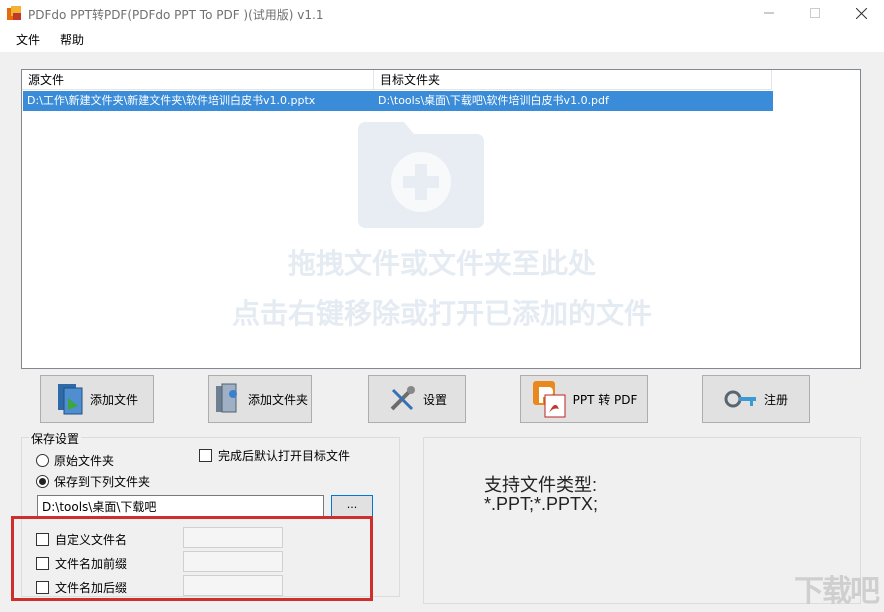 The width and height of the screenshot is (884, 612). Describe the element at coordinates (113, 399) in the screenshot. I see `add-file-label: 添加文件` at that location.